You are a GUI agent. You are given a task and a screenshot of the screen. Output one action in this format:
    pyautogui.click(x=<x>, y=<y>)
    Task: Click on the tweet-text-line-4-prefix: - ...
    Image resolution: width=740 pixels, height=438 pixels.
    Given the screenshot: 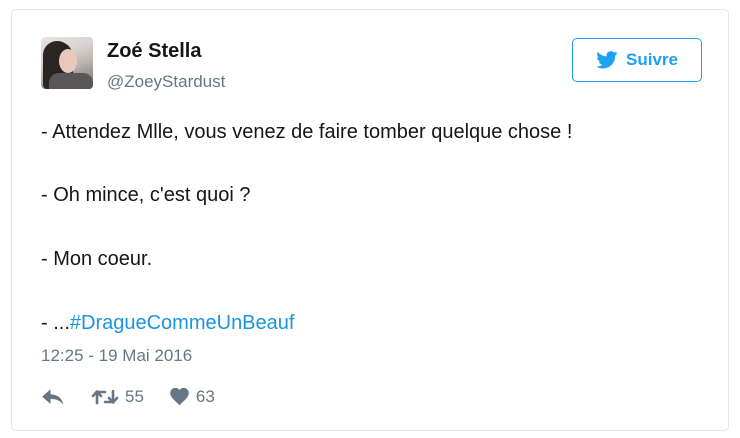 What is the action you would take?
    pyautogui.click(x=55, y=323)
    